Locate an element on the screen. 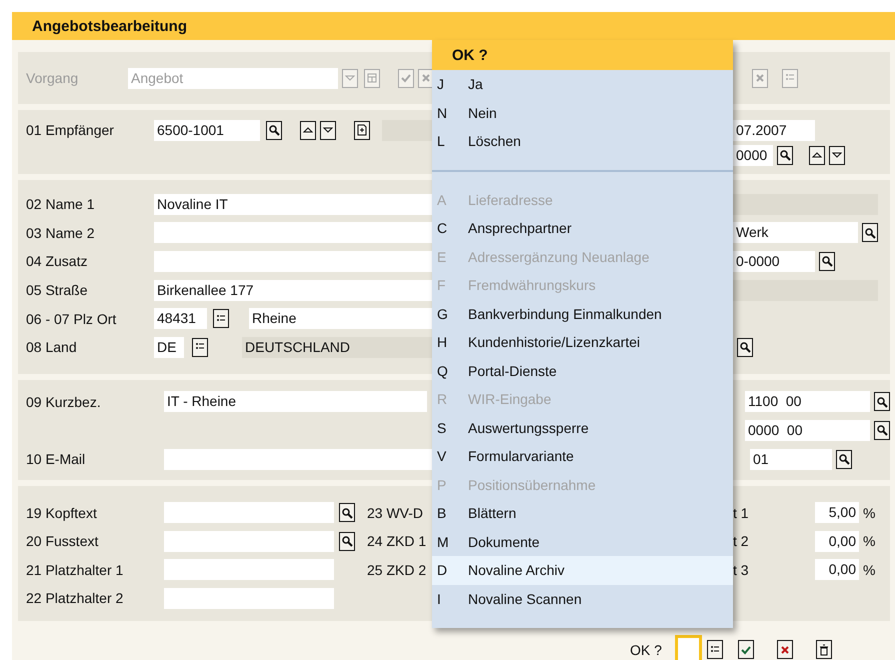 Image resolution: width=895 pixels, height=660 pixels. page-title: Angebotsbearbeitung is located at coordinates (453, 26).